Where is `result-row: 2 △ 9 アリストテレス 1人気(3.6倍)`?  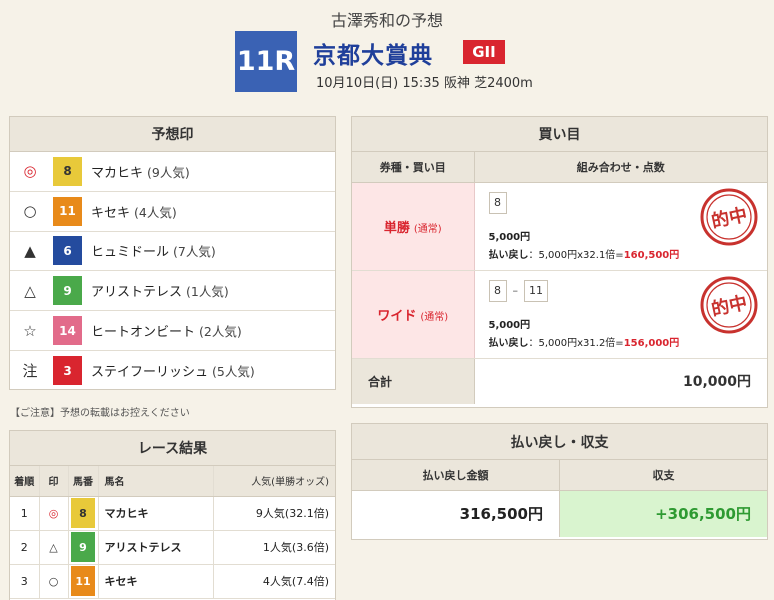
result-row: 2 △ 9 アリストテレス 1人気(3.6倍) is located at coordinates (172, 547).